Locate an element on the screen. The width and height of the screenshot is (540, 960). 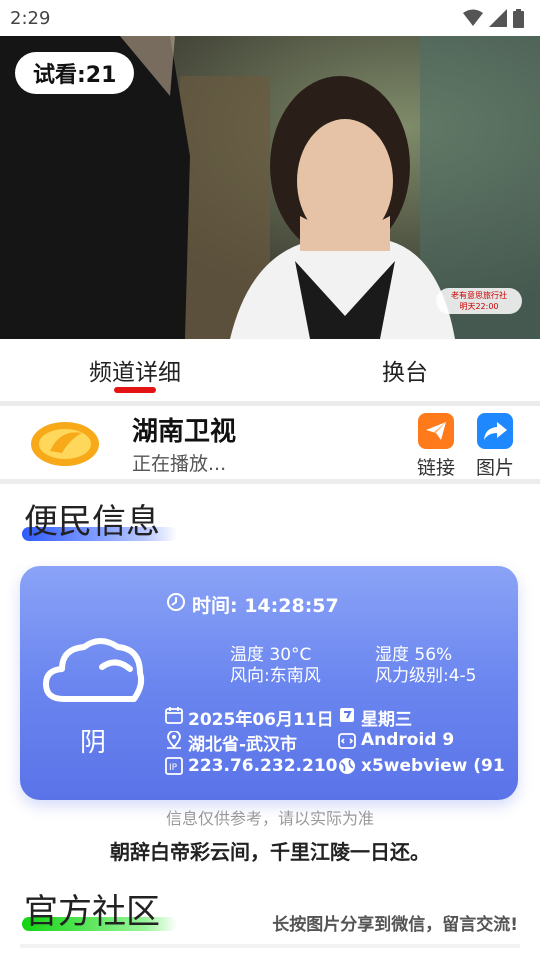
info-section-title-text: 便民信息 is located at coordinates (92, 522).